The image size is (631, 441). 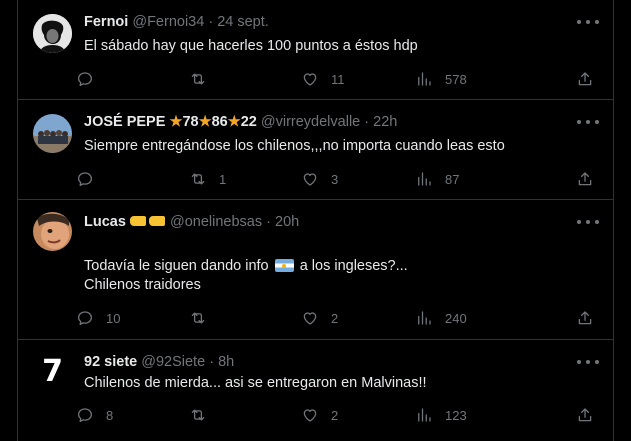 What do you see at coordinates (105, 222) in the screenshot?
I see `display-name-text: Lucas` at bounding box center [105, 222].